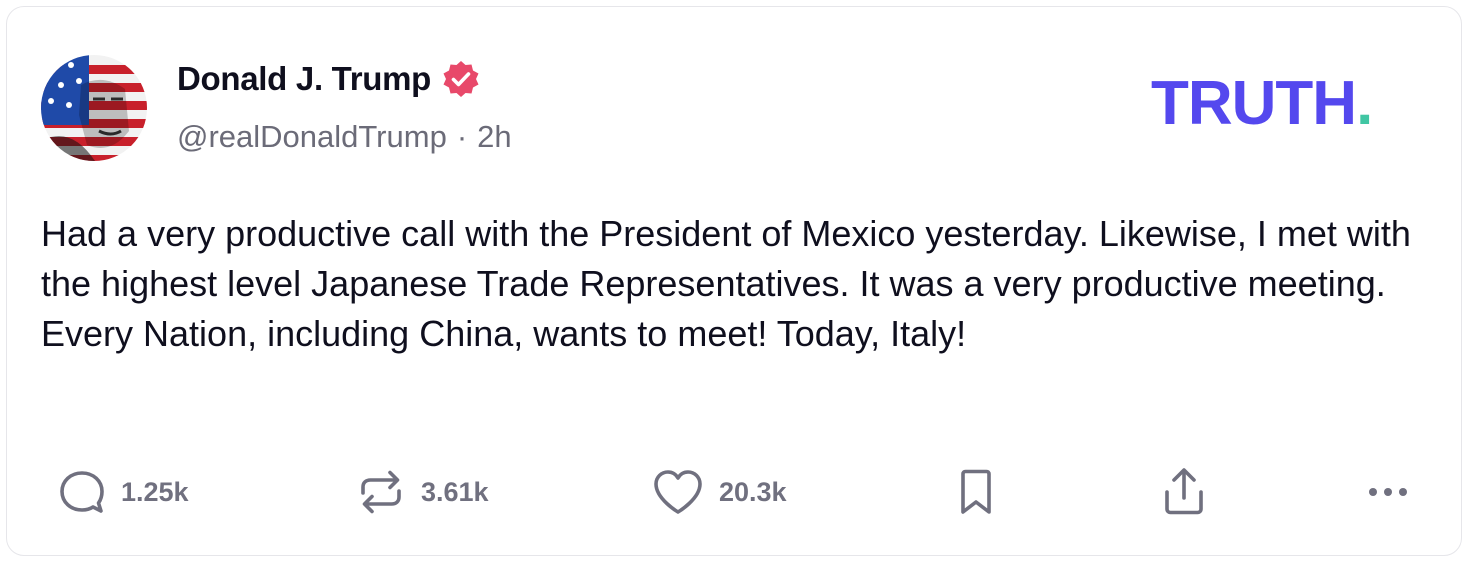 The height and width of the screenshot is (564, 1470). I want to click on bookmark-button, so click(976, 492).